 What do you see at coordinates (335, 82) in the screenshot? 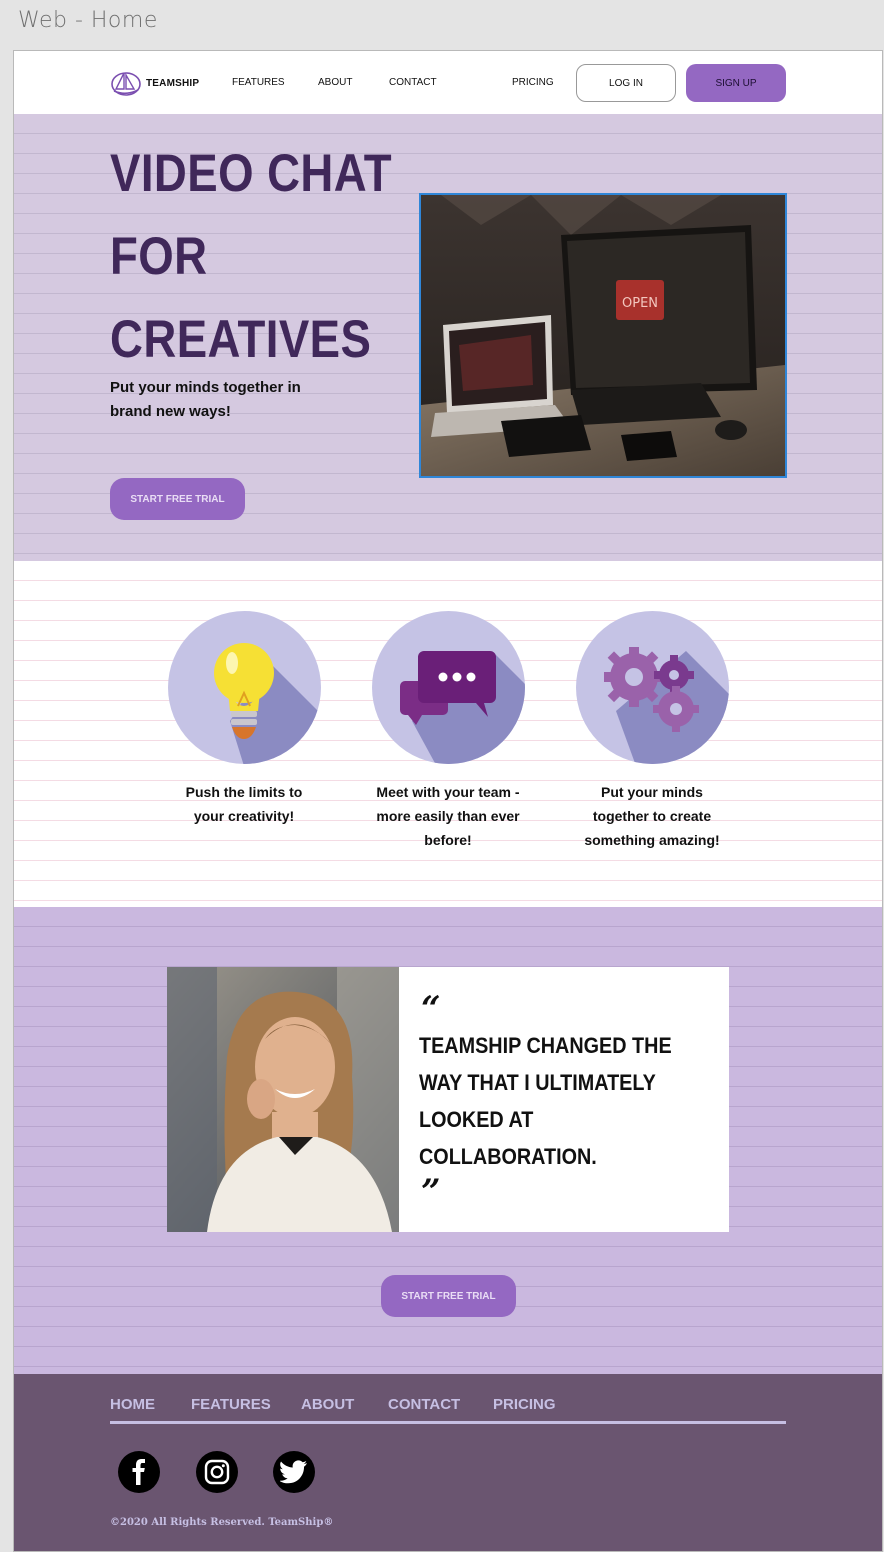
I see `nav-link-about: ABOUT` at bounding box center [335, 82].